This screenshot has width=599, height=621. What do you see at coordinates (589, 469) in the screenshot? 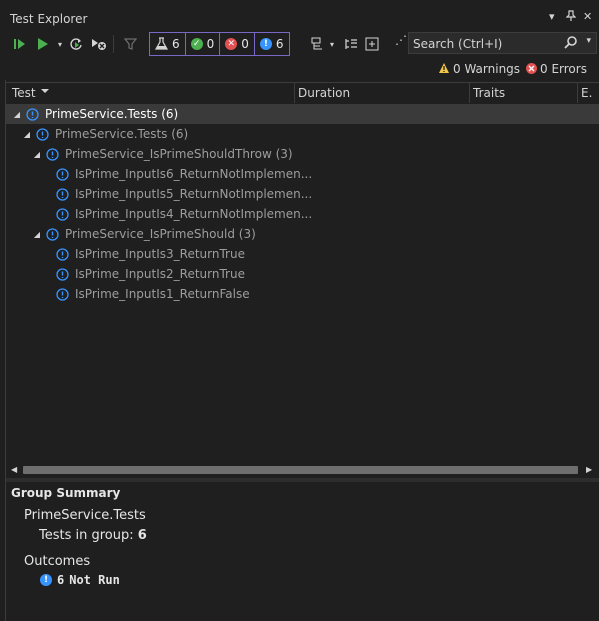
I see `scroll-right-icon: ▶` at bounding box center [589, 469].